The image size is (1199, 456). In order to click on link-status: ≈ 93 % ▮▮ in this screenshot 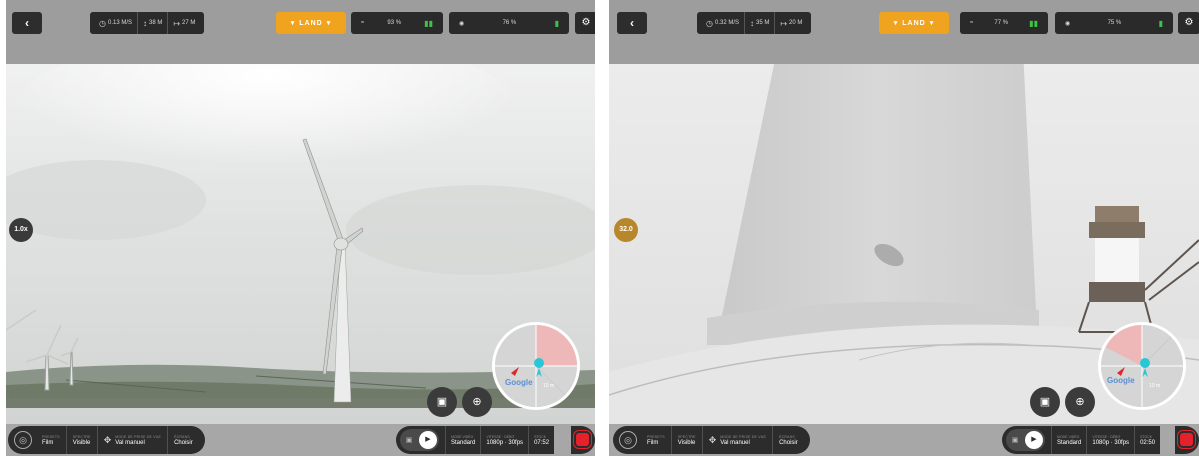, I will do `click(397, 23)`.